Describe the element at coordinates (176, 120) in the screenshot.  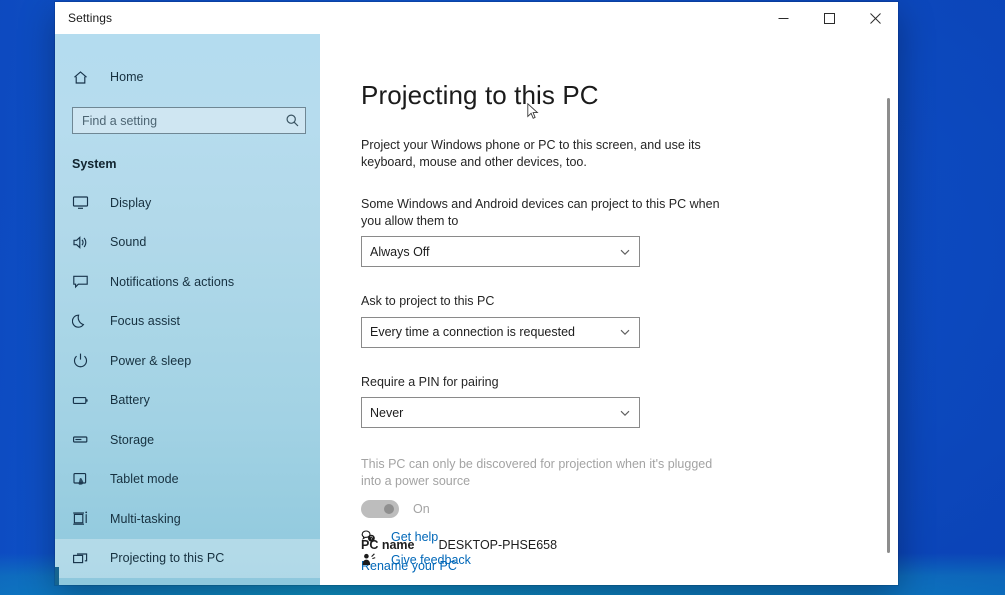
I see `search-input` at that location.